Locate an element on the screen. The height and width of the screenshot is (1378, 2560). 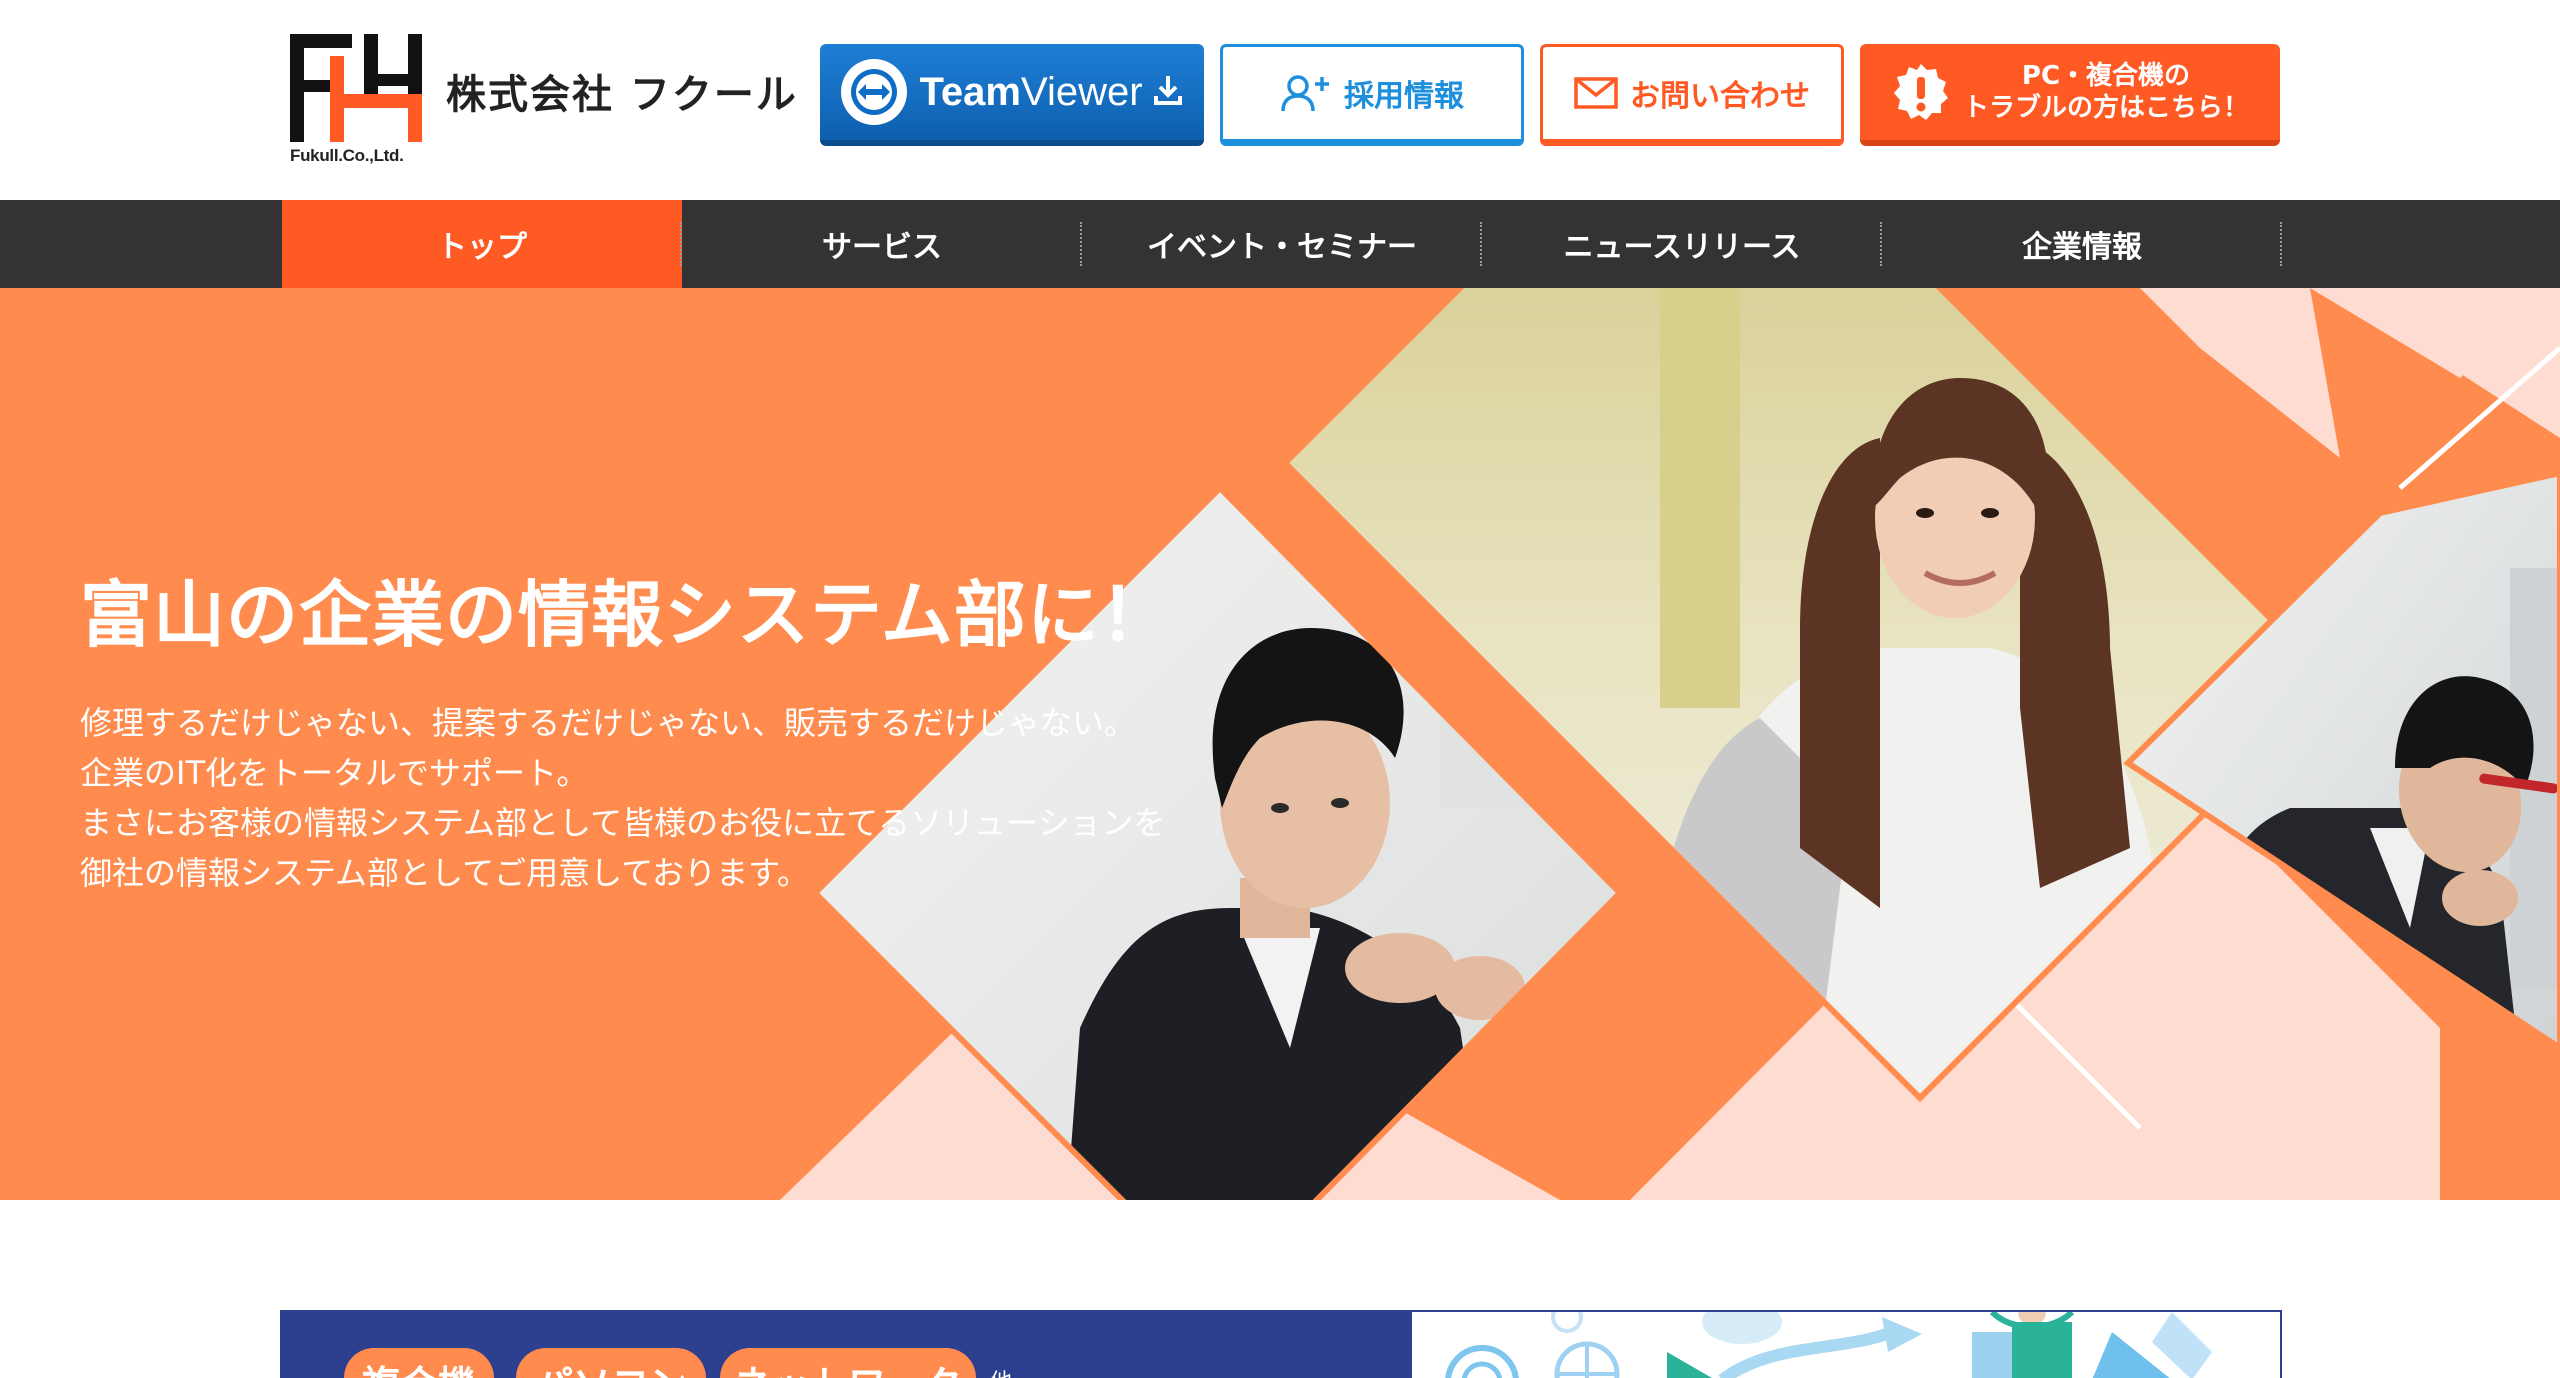
nav-item-news: ニュースリリース is located at coordinates (1682, 244).